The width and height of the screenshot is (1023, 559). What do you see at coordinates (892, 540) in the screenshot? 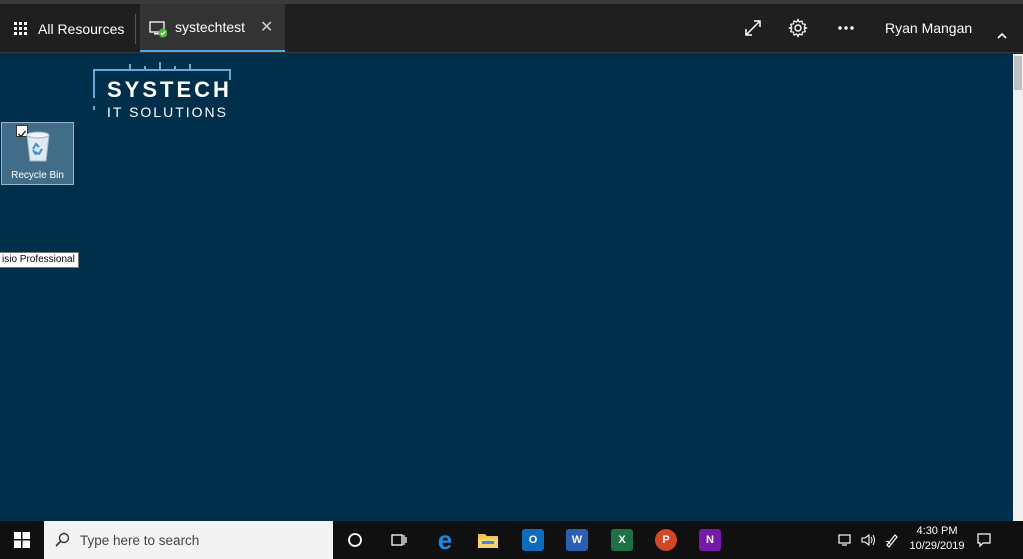
I see `pen-ink-icon` at bounding box center [892, 540].